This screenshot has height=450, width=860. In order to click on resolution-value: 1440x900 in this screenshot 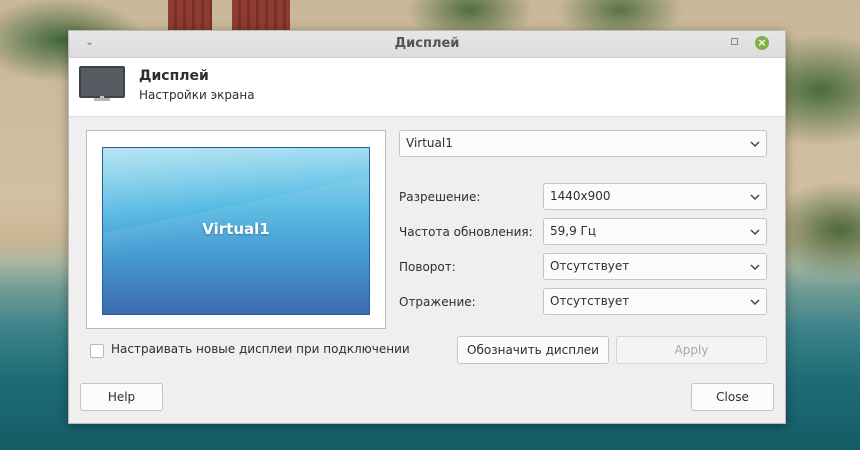, I will do `click(580, 196)`.